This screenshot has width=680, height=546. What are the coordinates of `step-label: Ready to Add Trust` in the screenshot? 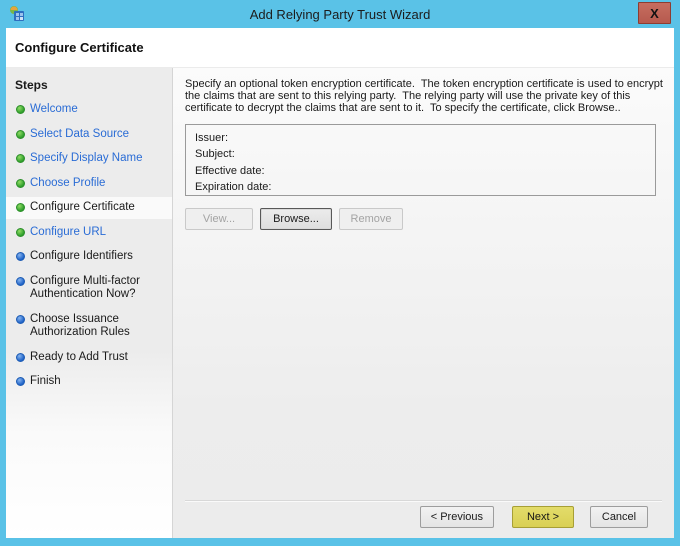 It's located at (79, 356).